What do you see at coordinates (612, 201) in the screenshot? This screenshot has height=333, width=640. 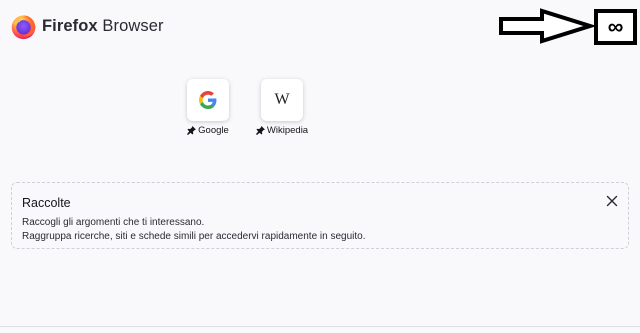 I see `close-icon` at bounding box center [612, 201].